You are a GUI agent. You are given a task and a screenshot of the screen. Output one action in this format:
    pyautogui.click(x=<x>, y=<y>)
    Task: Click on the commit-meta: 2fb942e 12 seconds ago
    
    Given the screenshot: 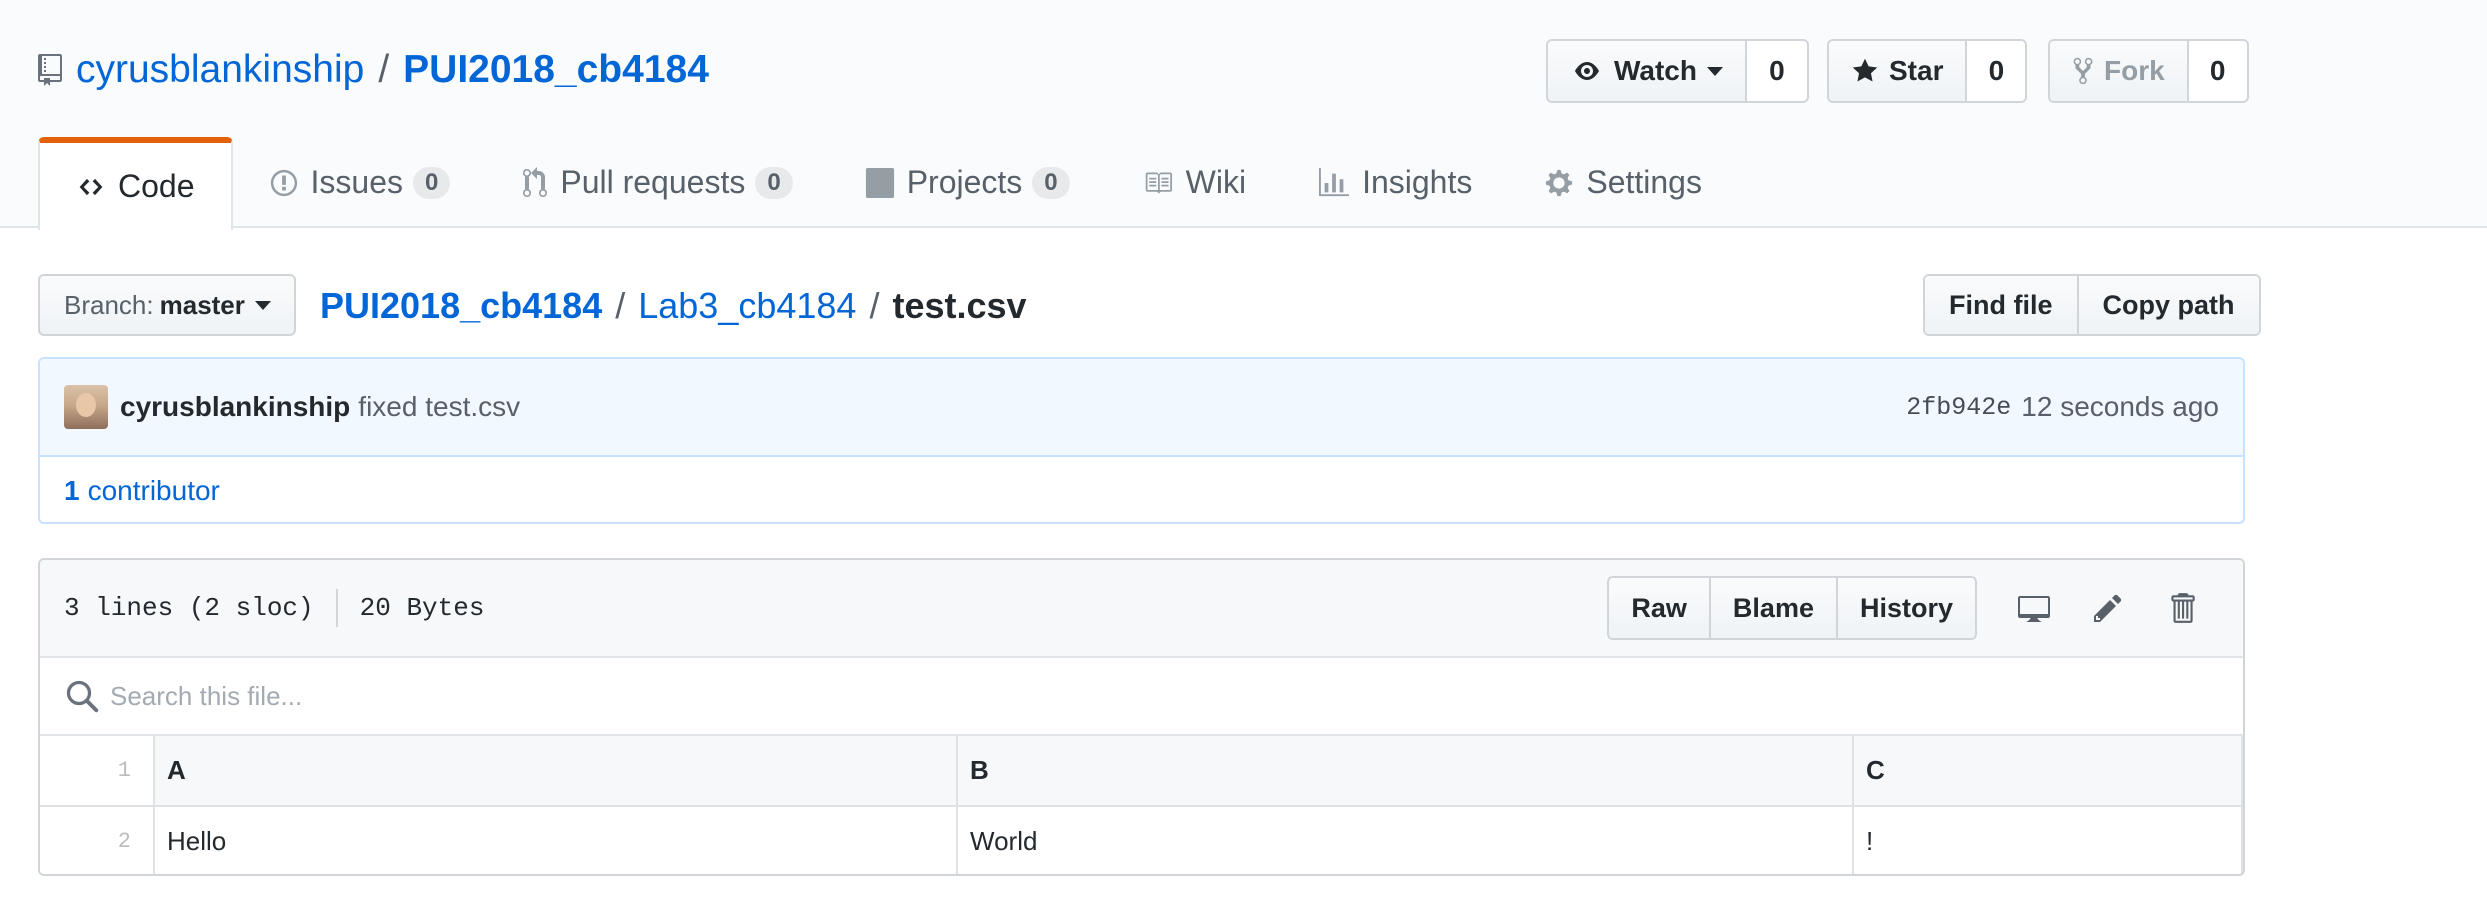 What is the action you would take?
    pyautogui.click(x=2062, y=407)
    